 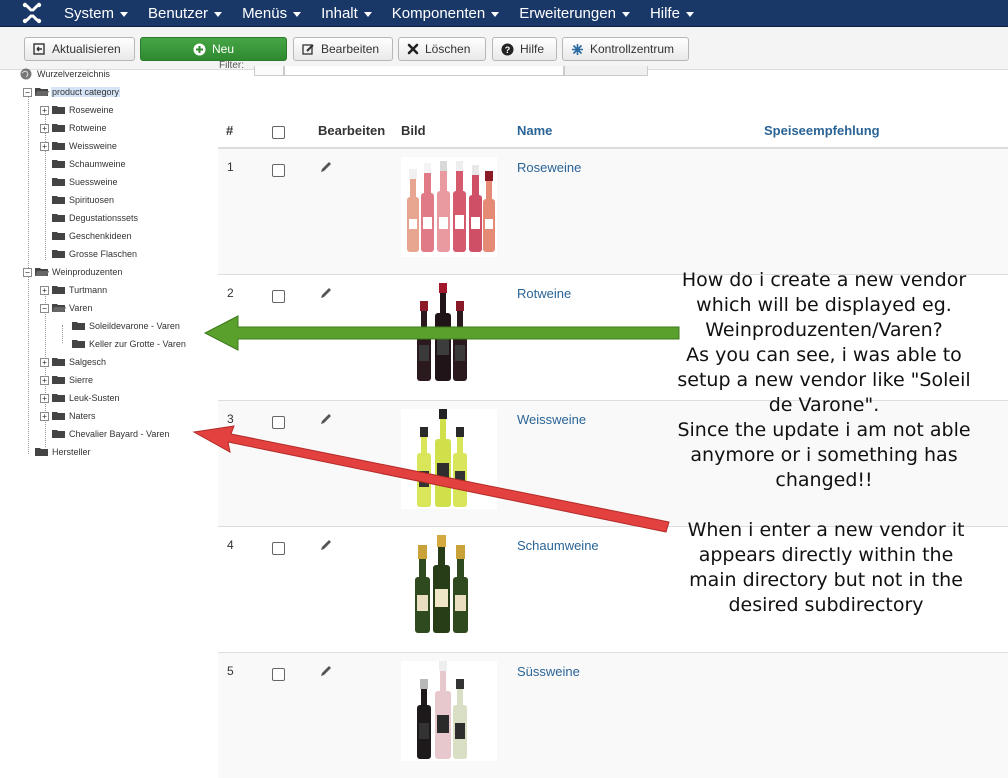 What do you see at coordinates (74, 290) in the screenshot?
I see `tree-node: + Turtmann` at bounding box center [74, 290].